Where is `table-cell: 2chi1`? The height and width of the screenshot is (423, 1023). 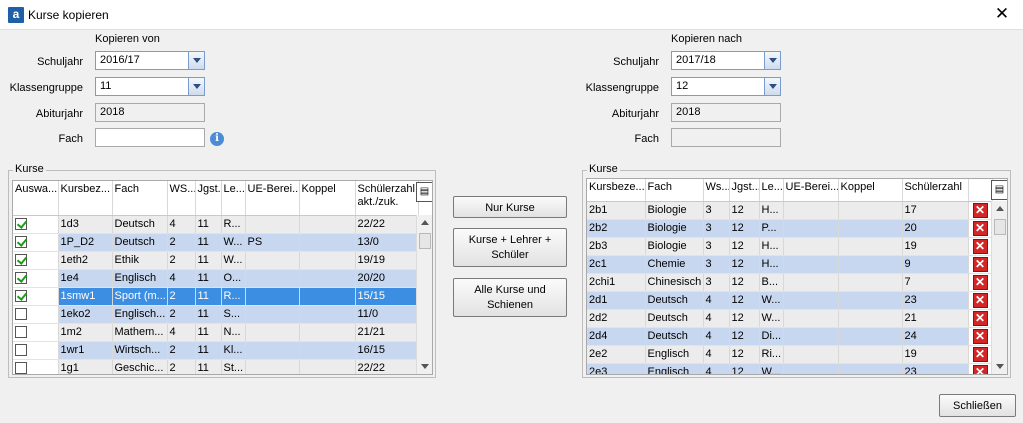
table-cell: 2chi1 is located at coordinates (616, 282).